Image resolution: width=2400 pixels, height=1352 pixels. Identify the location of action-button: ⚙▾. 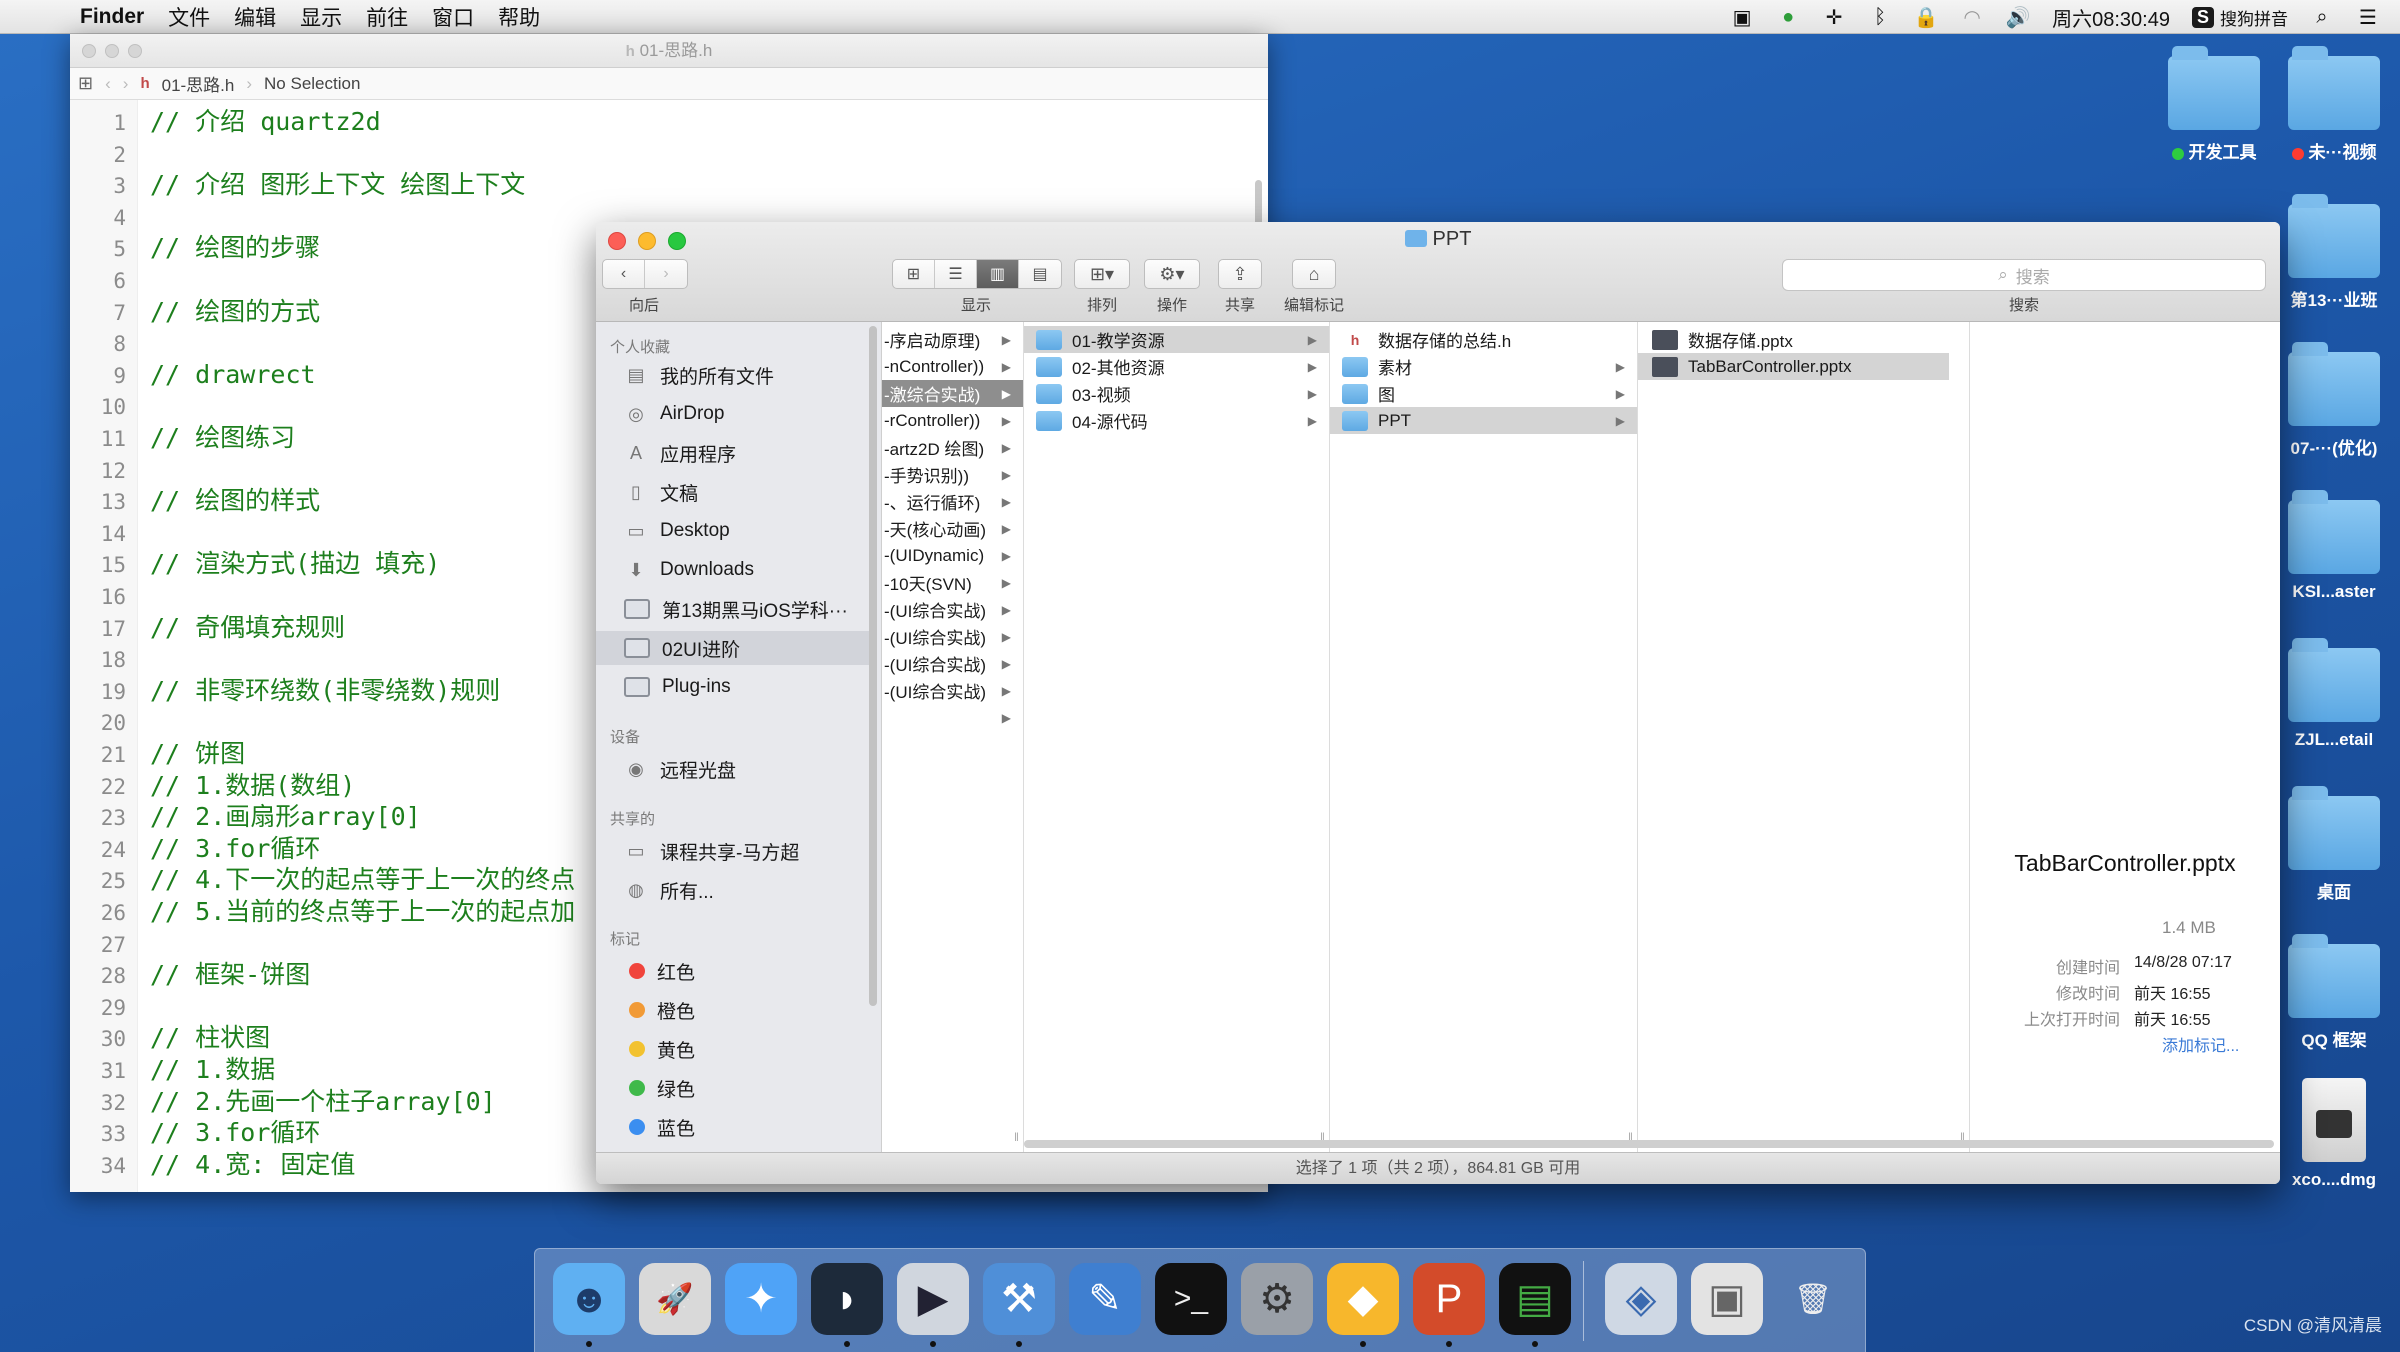
(1172, 274).